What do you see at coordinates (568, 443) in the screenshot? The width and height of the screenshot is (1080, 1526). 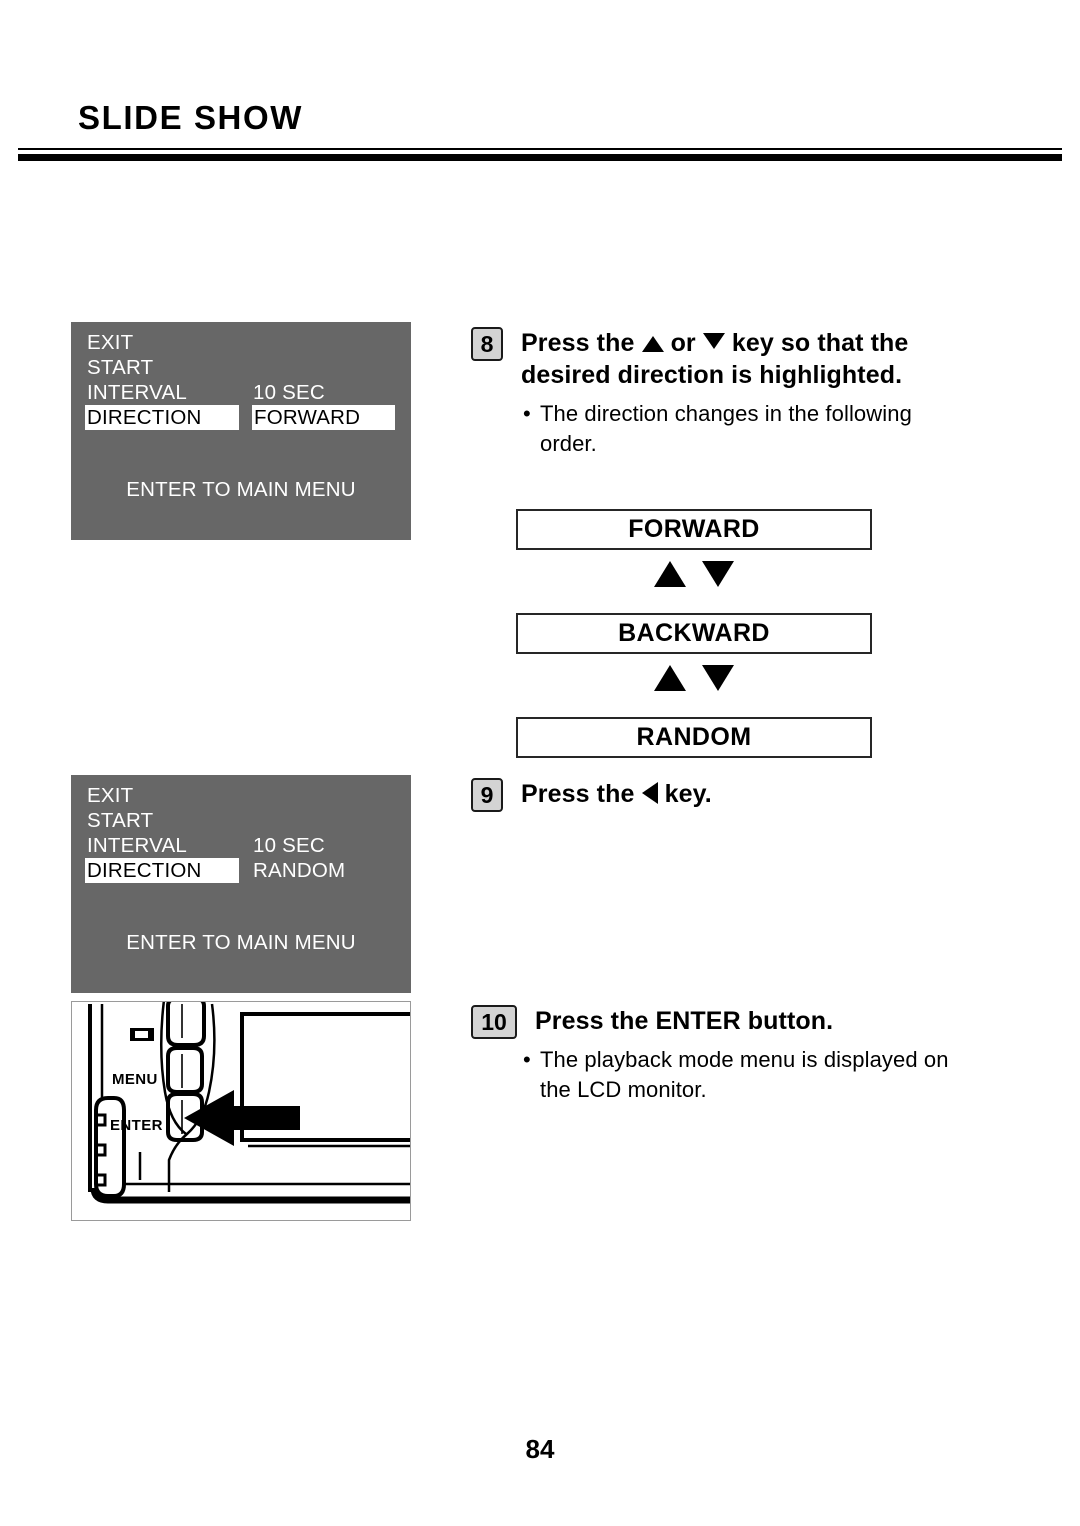 I see `step-8-bullet-line2: order.` at bounding box center [568, 443].